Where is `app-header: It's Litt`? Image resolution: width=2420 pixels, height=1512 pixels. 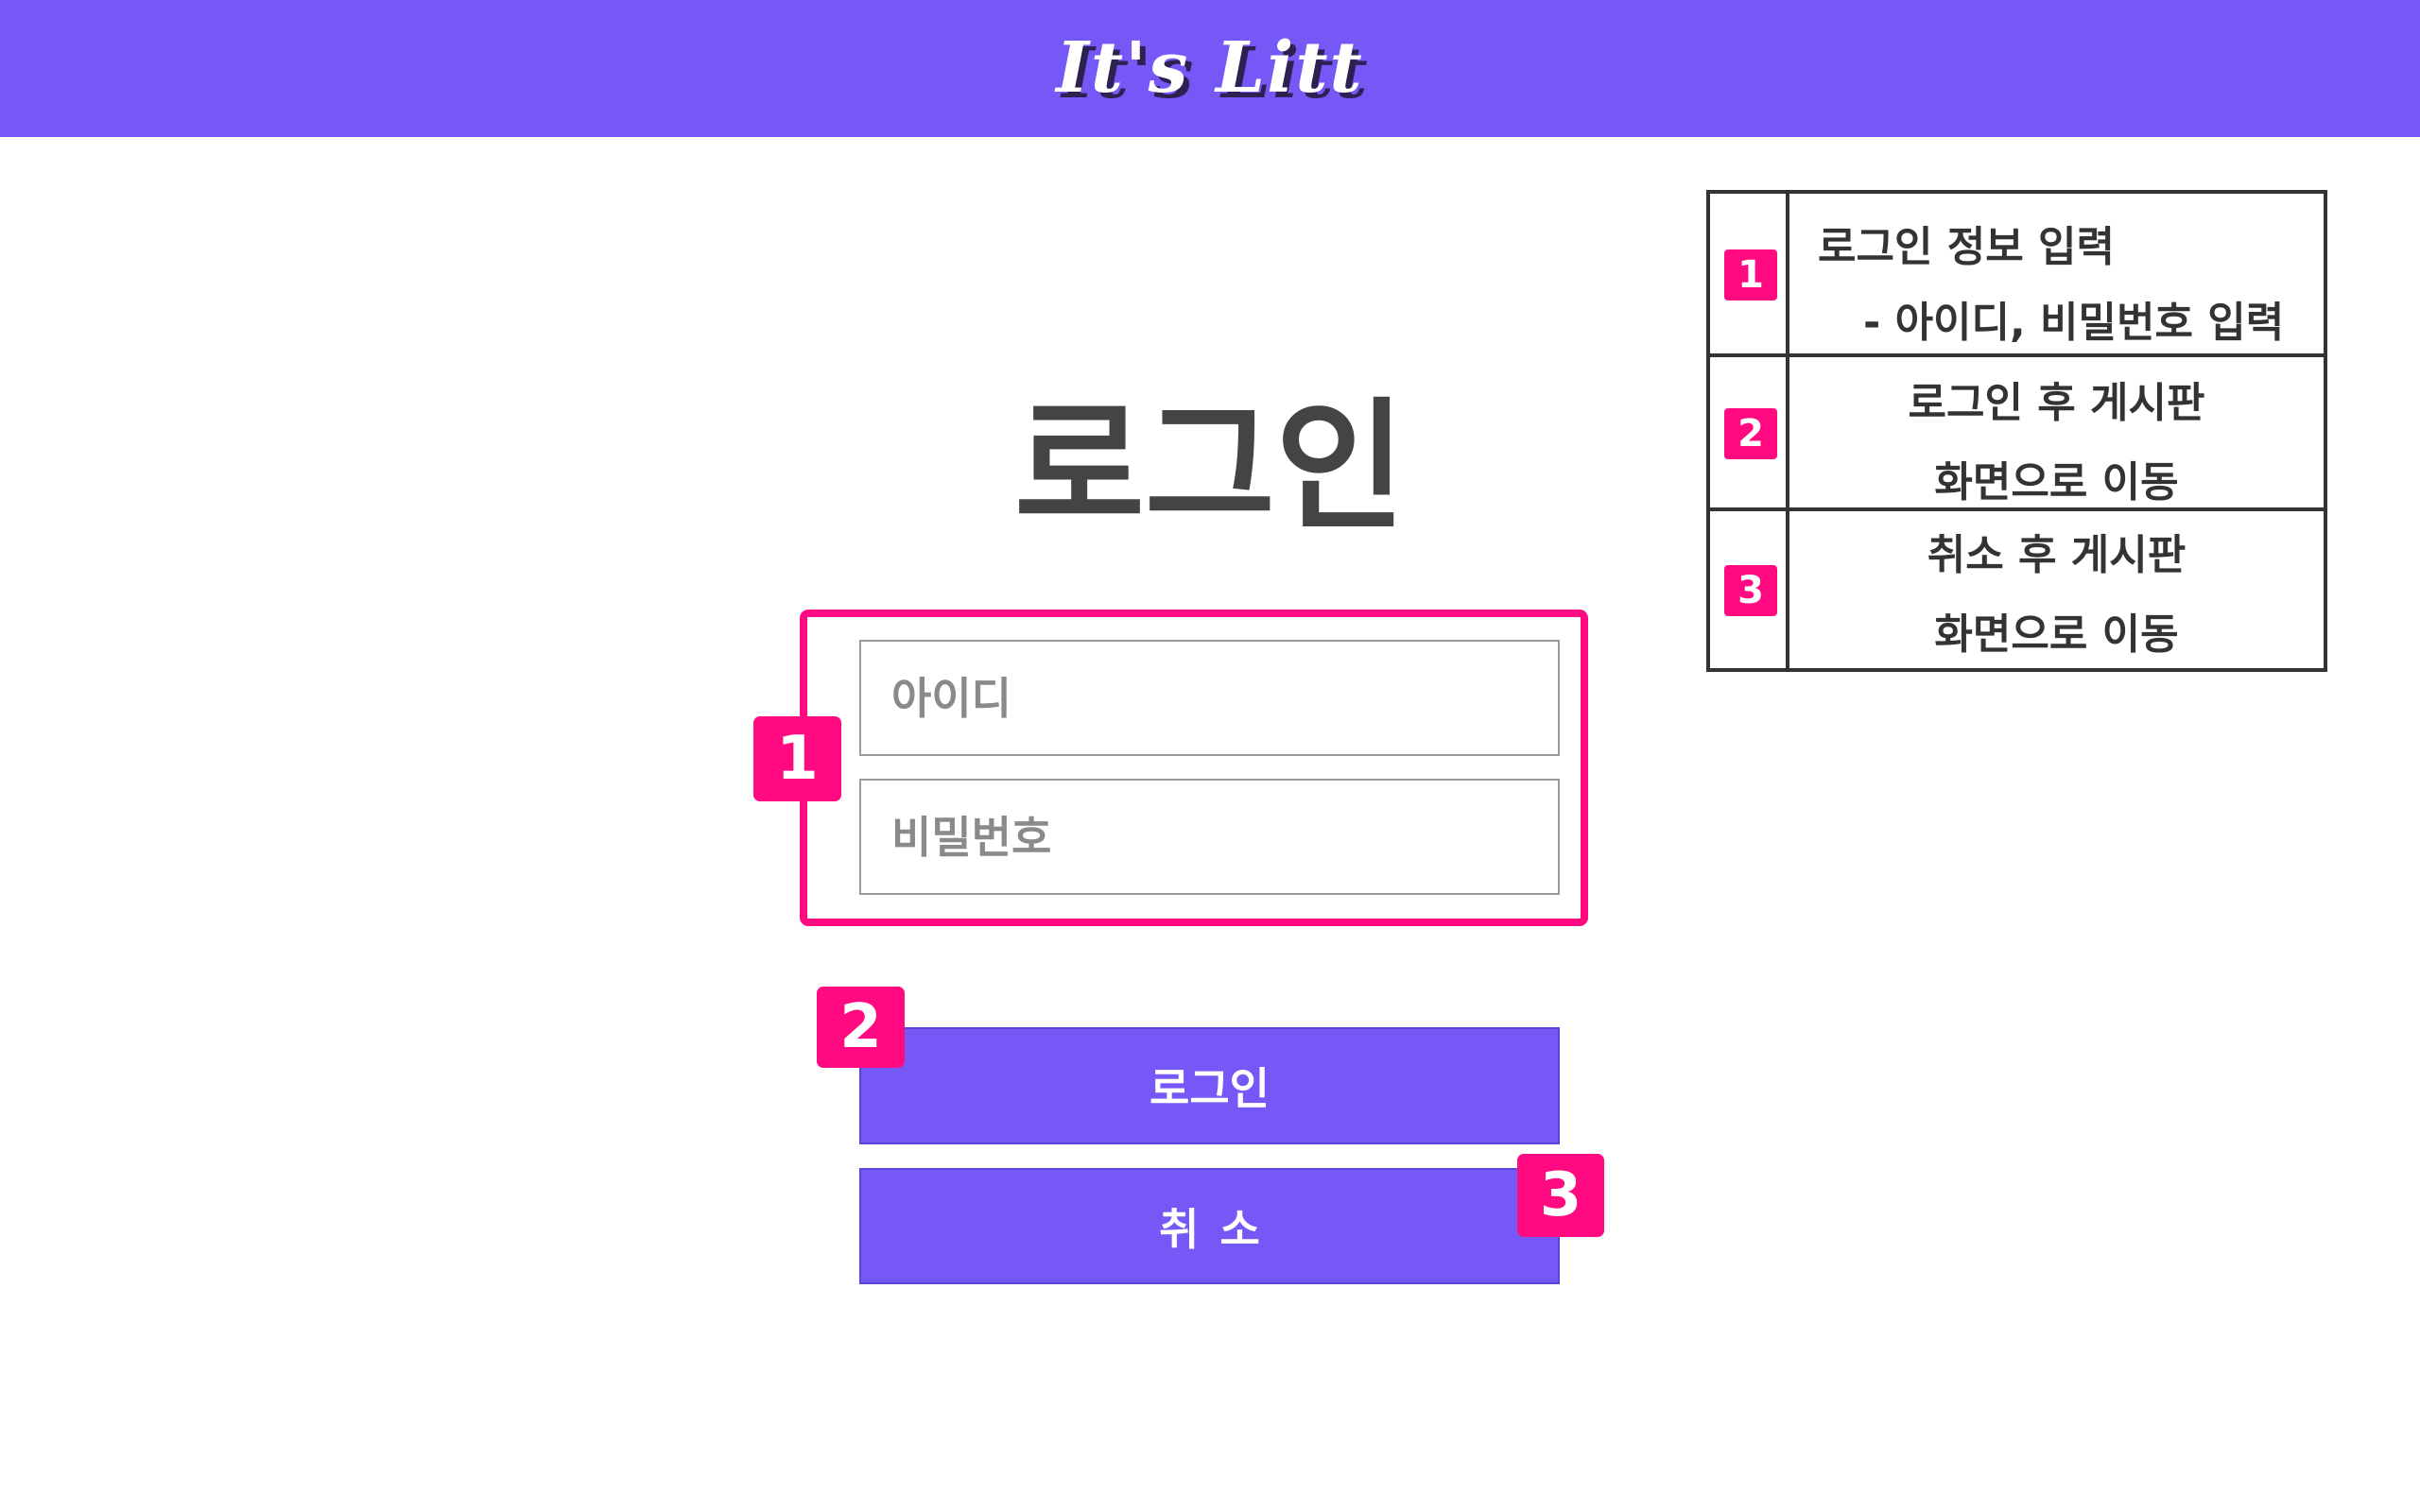
app-header: It's Litt is located at coordinates (1210, 68).